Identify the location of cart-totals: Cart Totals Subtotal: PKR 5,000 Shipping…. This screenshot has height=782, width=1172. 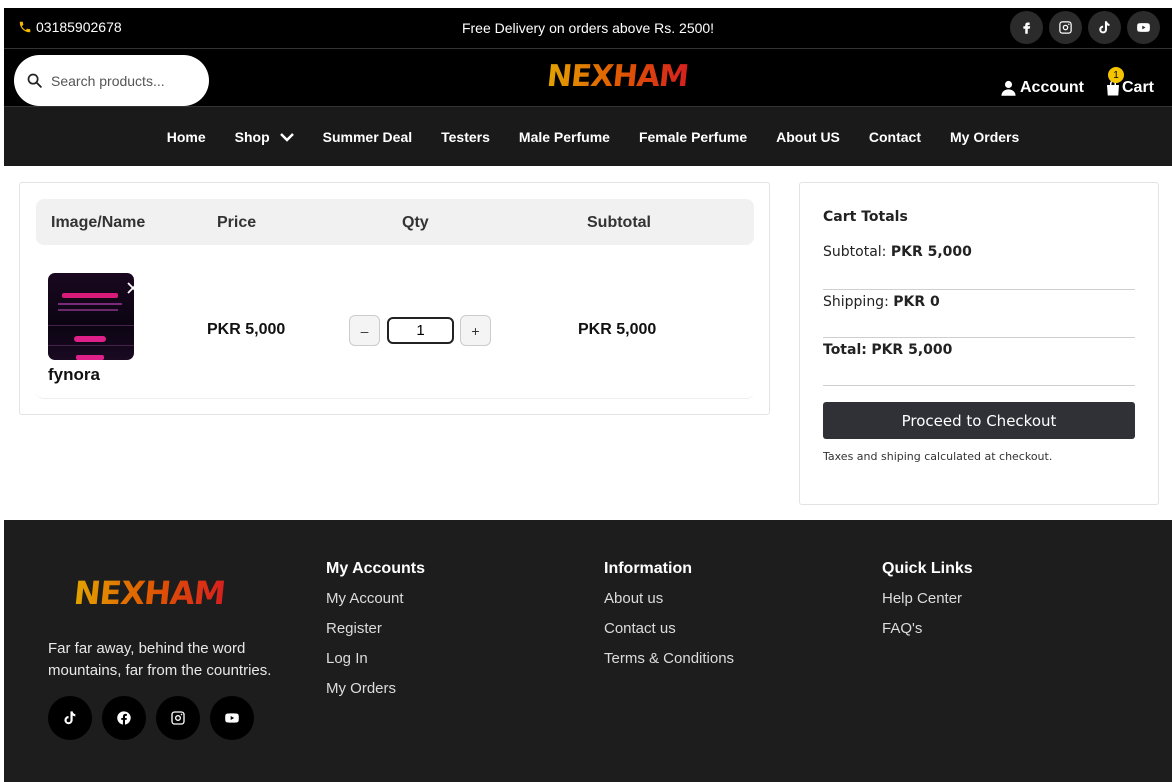
(979, 343).